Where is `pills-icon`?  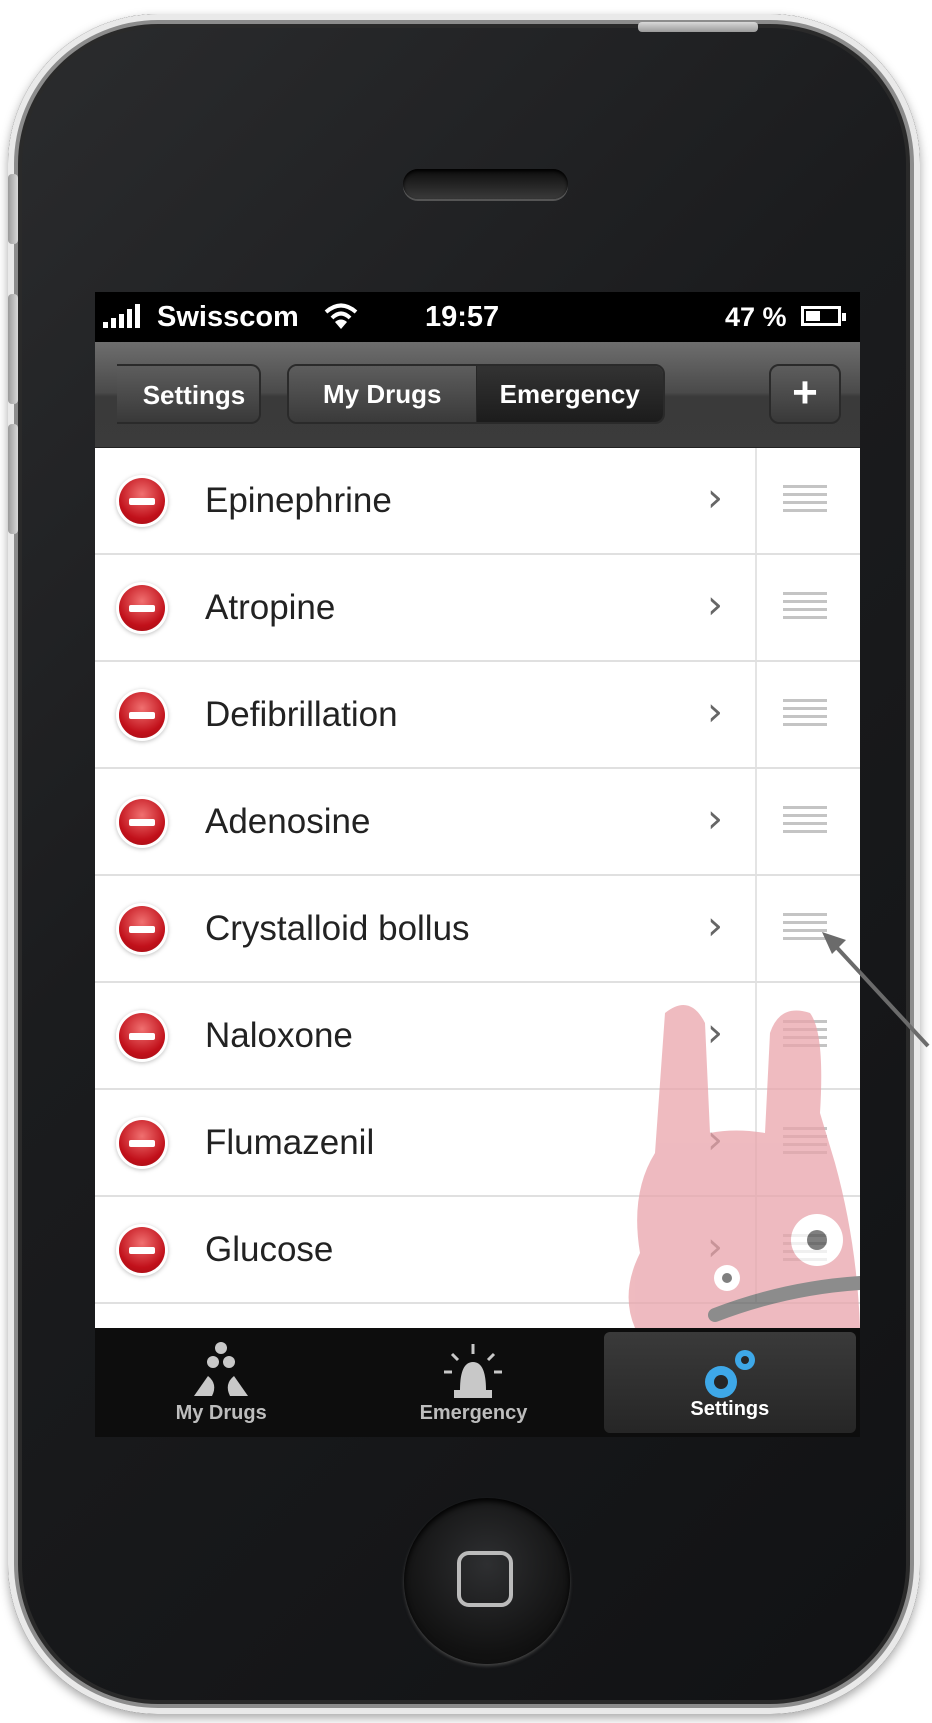 pills-icon is located at coordinates (221, 1369).